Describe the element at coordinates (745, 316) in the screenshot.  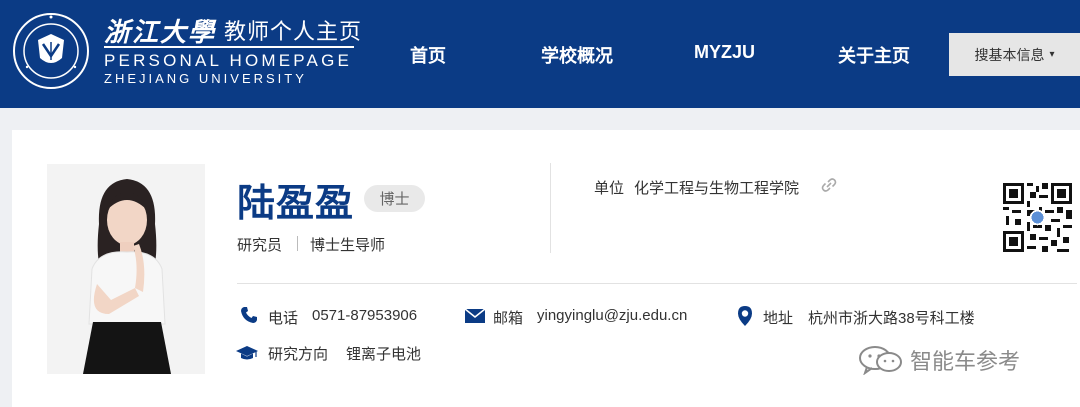
I see `location-pin-icon` at that location.